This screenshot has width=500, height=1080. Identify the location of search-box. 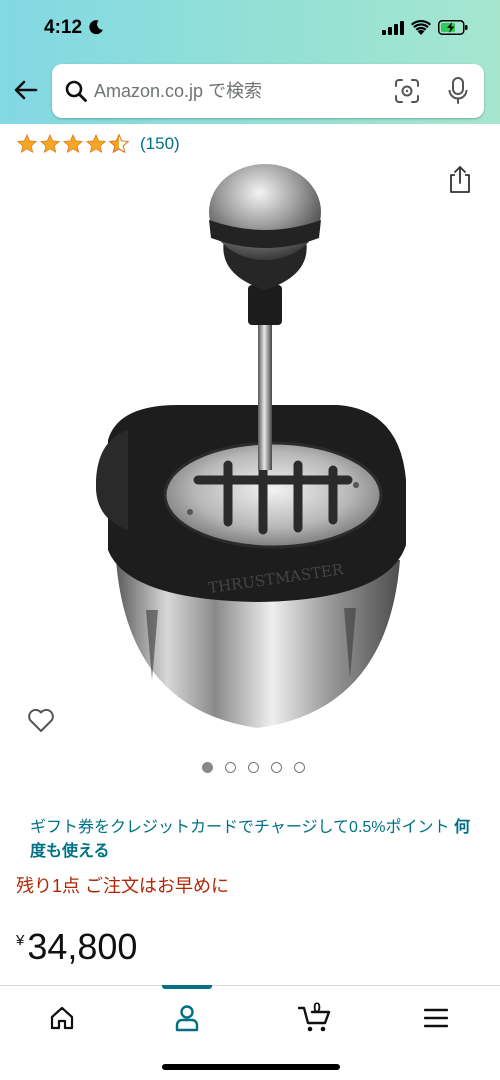
(268, 91).